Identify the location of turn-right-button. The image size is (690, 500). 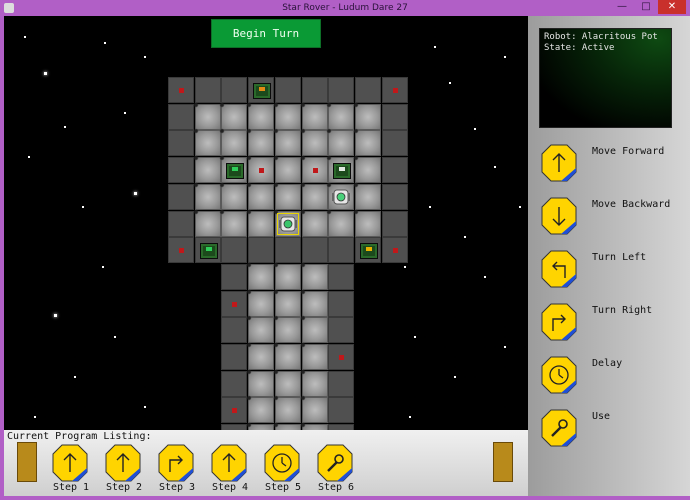
(559, 322).